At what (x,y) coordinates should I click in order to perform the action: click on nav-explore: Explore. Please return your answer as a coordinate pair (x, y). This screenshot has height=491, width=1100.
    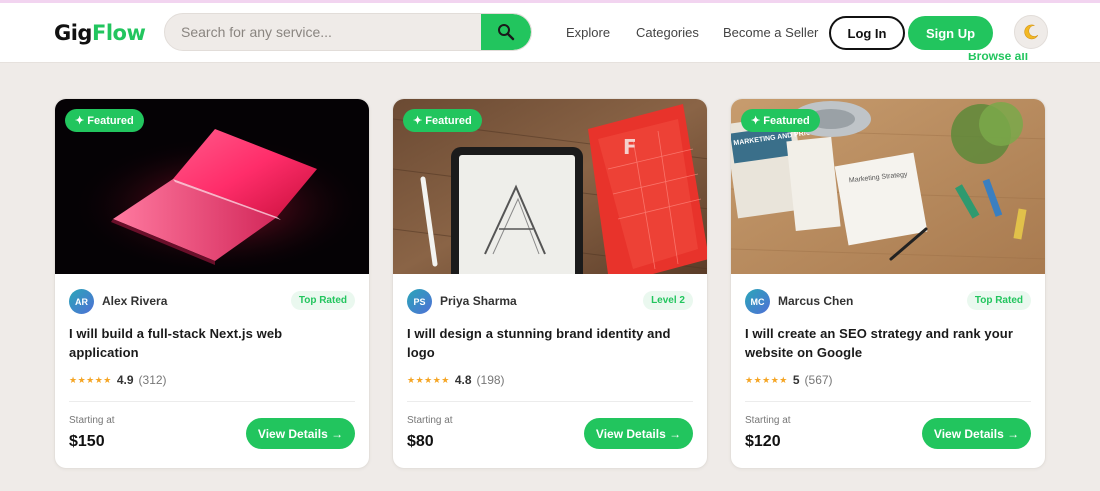
    Looking at the image, I should click on (588, 32).